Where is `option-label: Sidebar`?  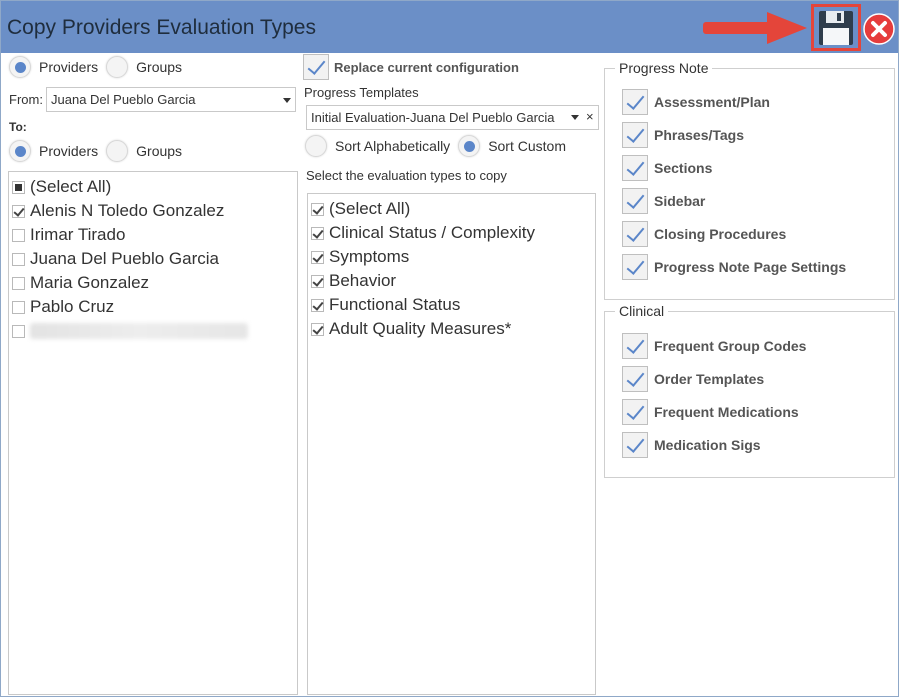
option-label: Sidebar is located at coordinates (680, 201).